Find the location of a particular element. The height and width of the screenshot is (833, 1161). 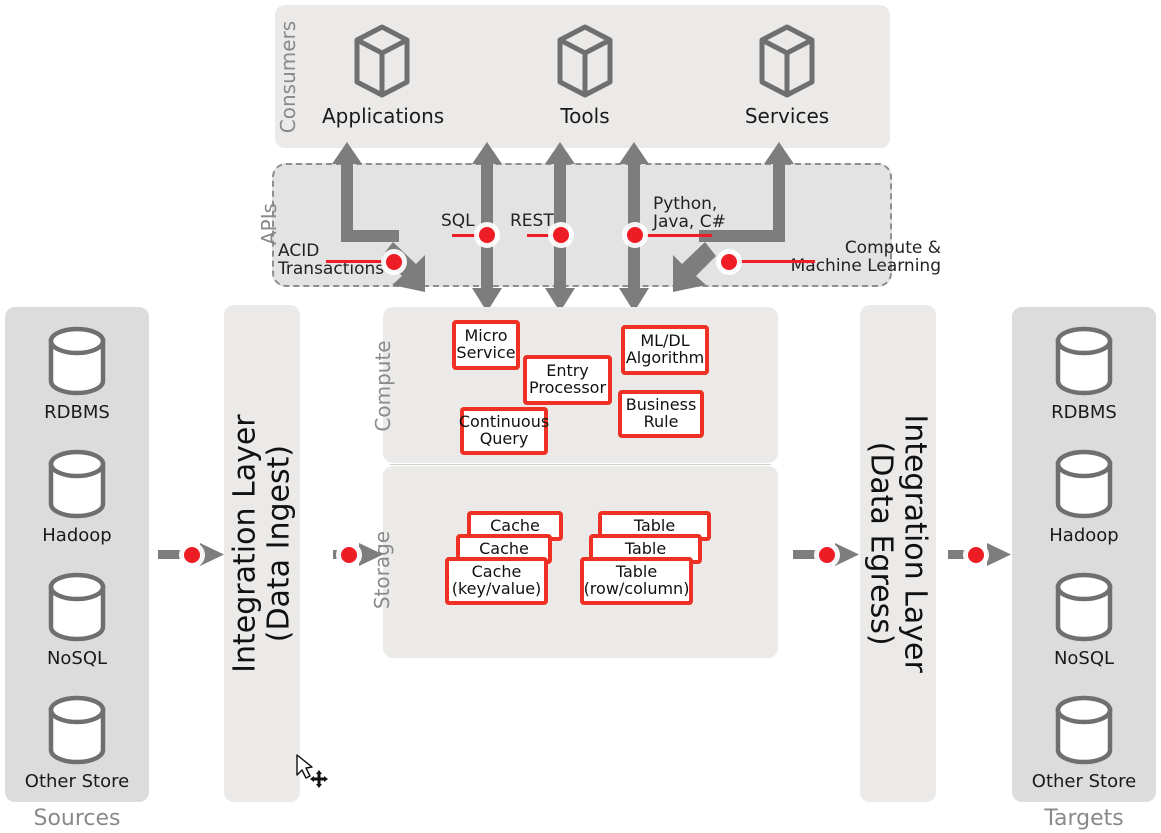

compute-box-line2: Rule is located at coordinates (661, 421).